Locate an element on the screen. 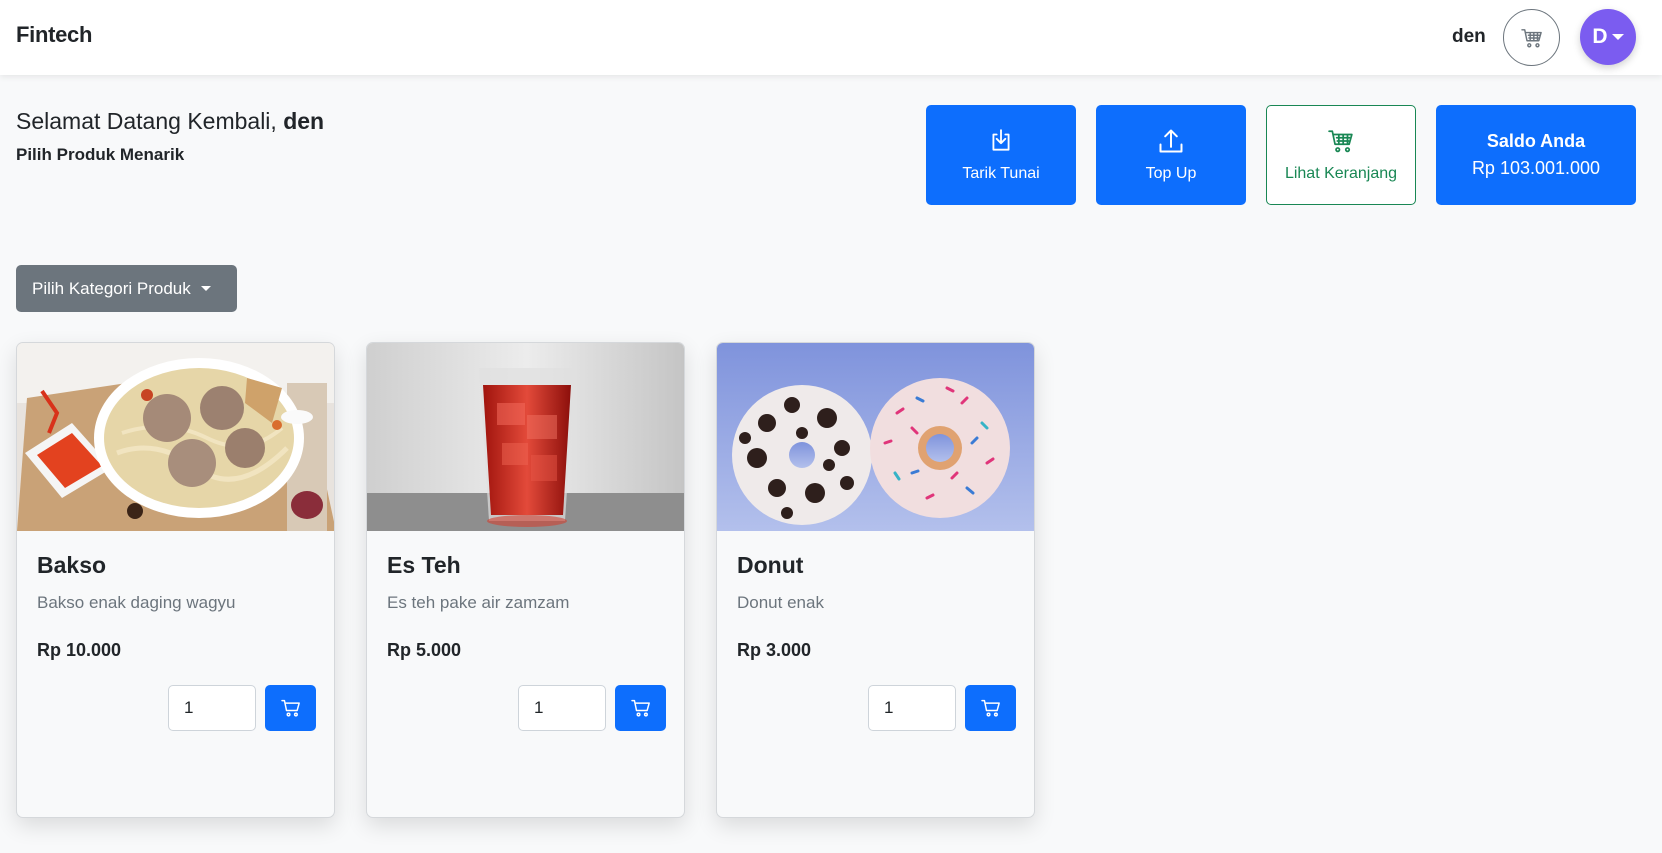 The width and height of the screenshot is (1662, 853). view-cart-label: Lihat Keranjang is located at coordinates (1341, 173).